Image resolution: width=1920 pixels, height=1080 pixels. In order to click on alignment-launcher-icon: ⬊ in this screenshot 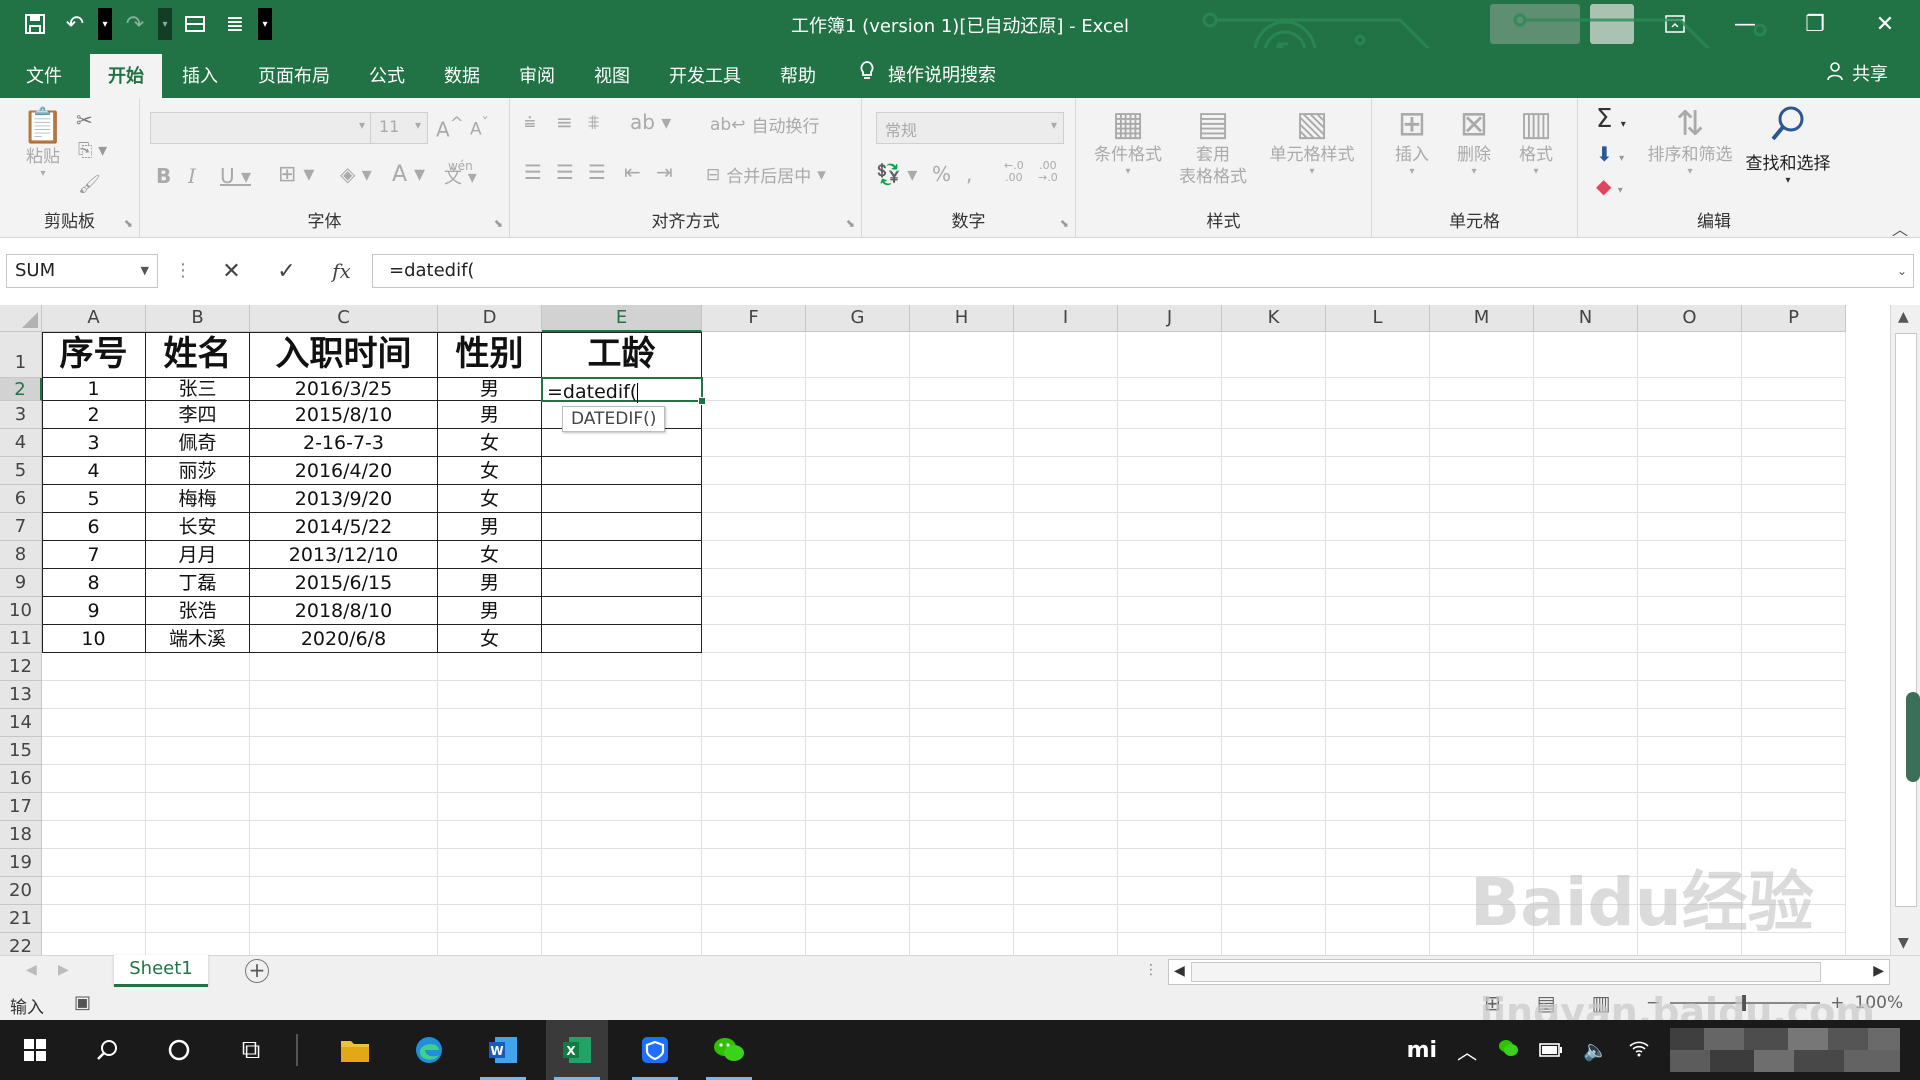, I will do `click(850, 223)`.